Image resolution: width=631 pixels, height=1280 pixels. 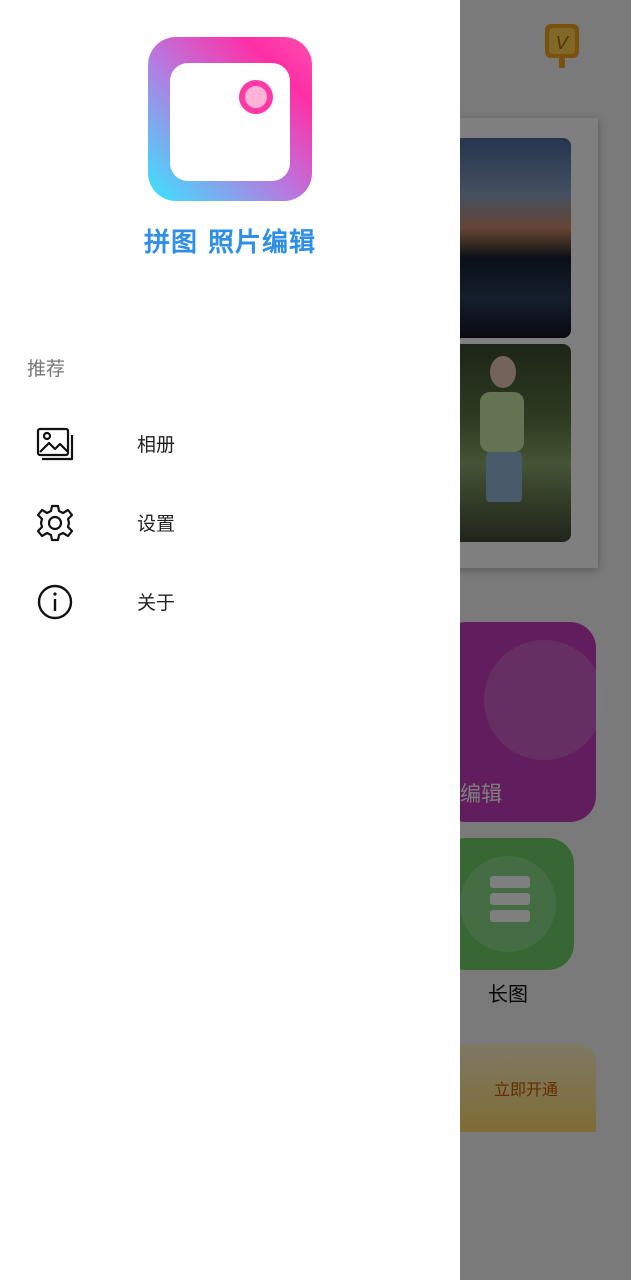 I want to click on menu-item-settings: 设置, so click(x=230, y=522).